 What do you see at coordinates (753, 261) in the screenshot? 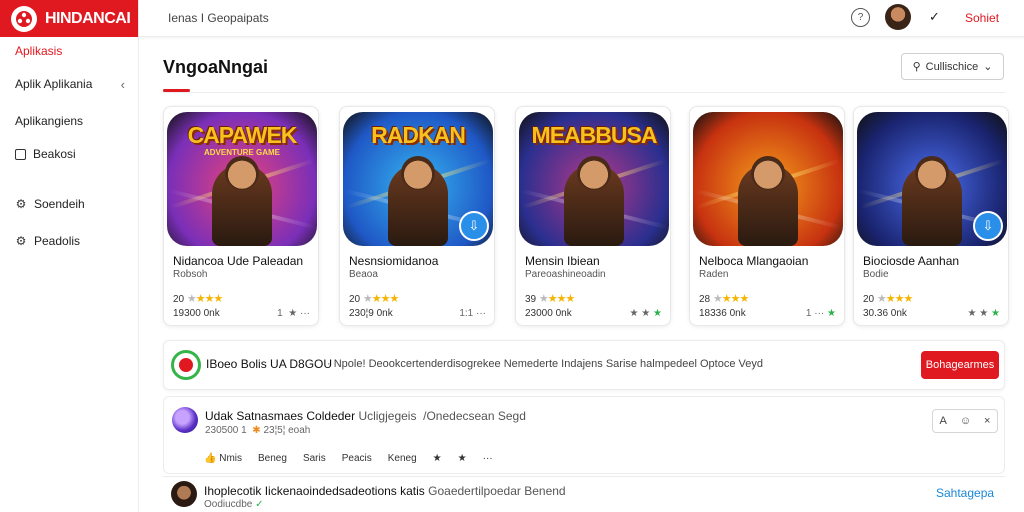
I see `app-name: Nelboca Mlangaoian` at bounding box center [753, 261].